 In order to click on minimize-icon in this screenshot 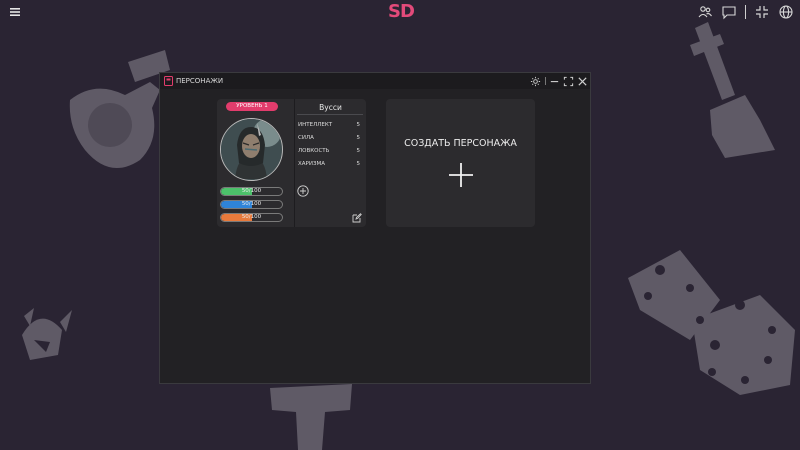, I will do `click(554, 81)`.